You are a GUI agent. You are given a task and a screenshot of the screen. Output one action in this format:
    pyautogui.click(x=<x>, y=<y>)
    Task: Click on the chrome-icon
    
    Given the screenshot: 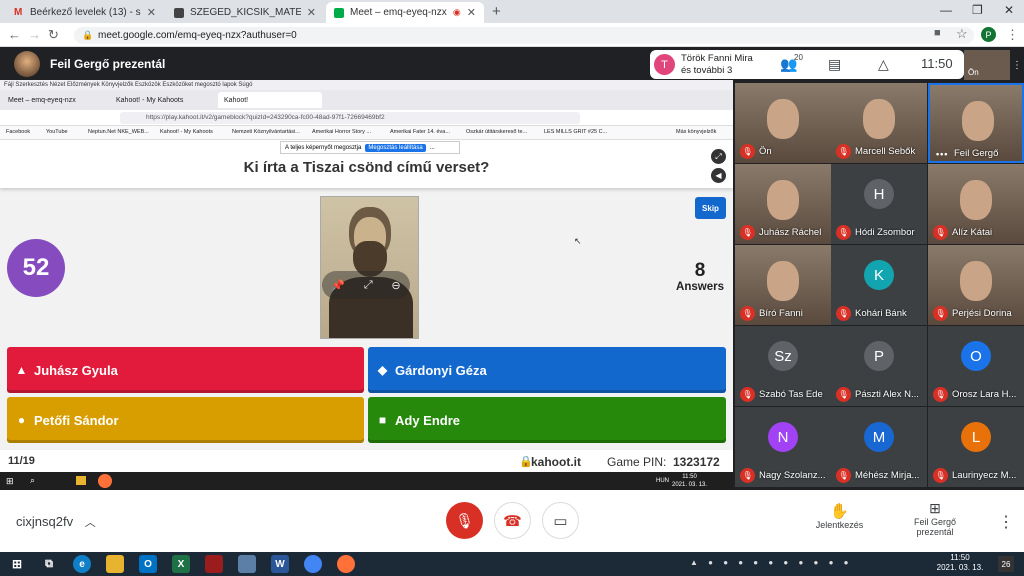 What is the action you would take?
    pyautogui.click(x=313, y=564)
    